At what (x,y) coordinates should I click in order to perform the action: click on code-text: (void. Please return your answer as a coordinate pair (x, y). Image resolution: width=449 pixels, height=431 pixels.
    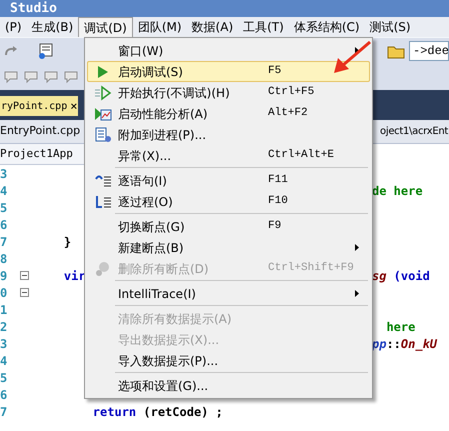
    Looking at the image, I should click on (411, 276).